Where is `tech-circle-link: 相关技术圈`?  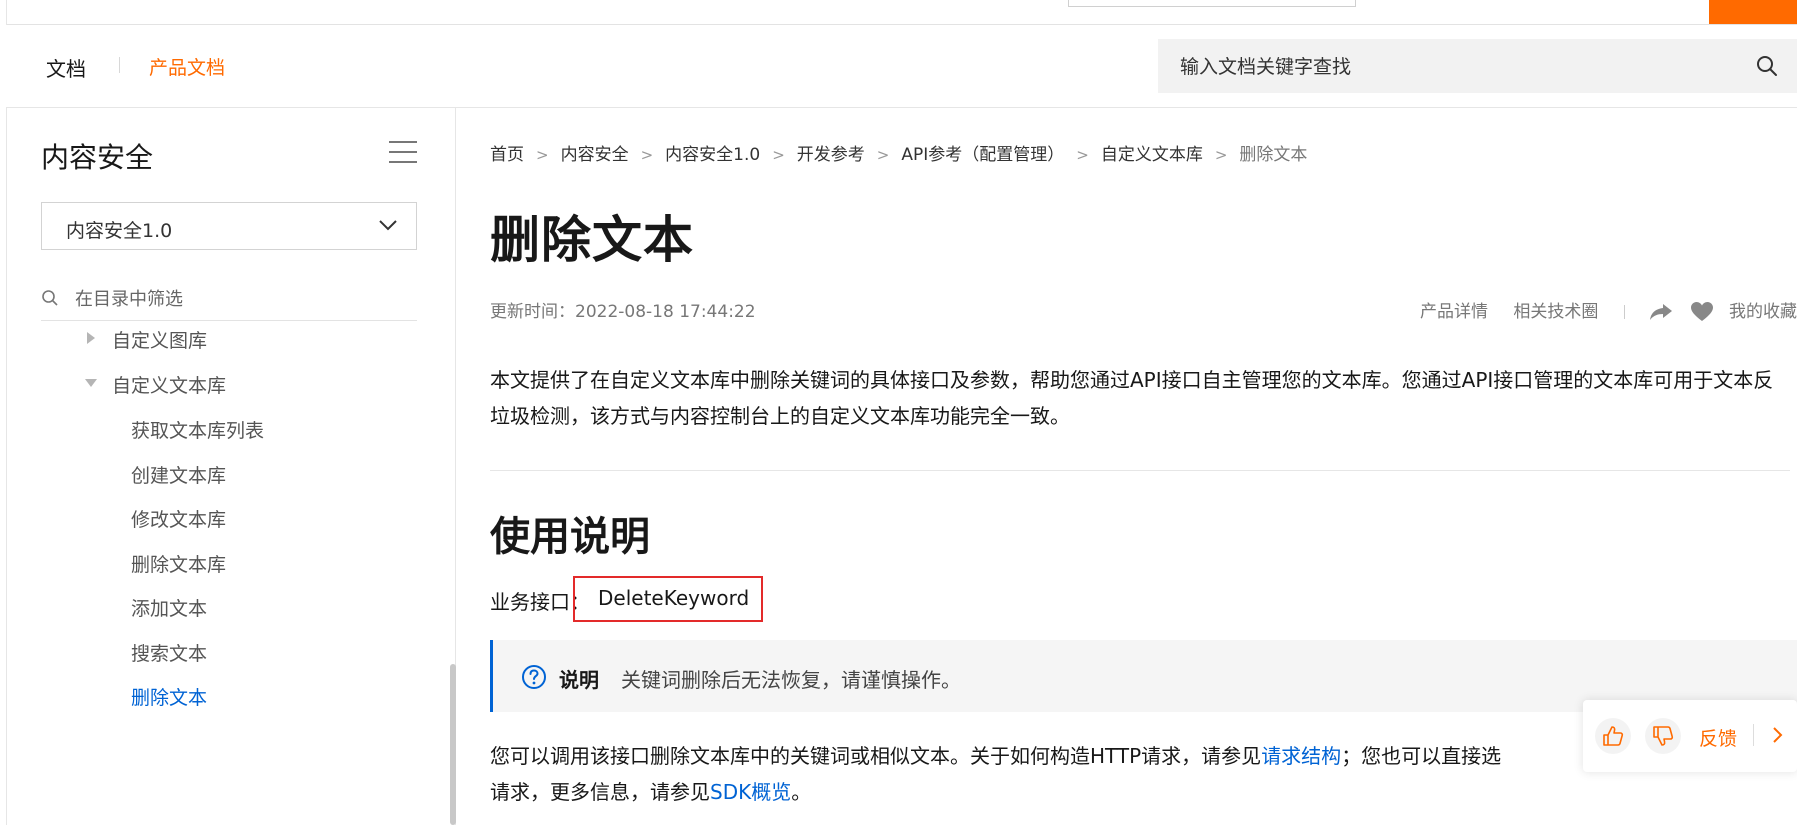
tech-circle-link: 相关技术圈 is located at coordinates (1555, 312).